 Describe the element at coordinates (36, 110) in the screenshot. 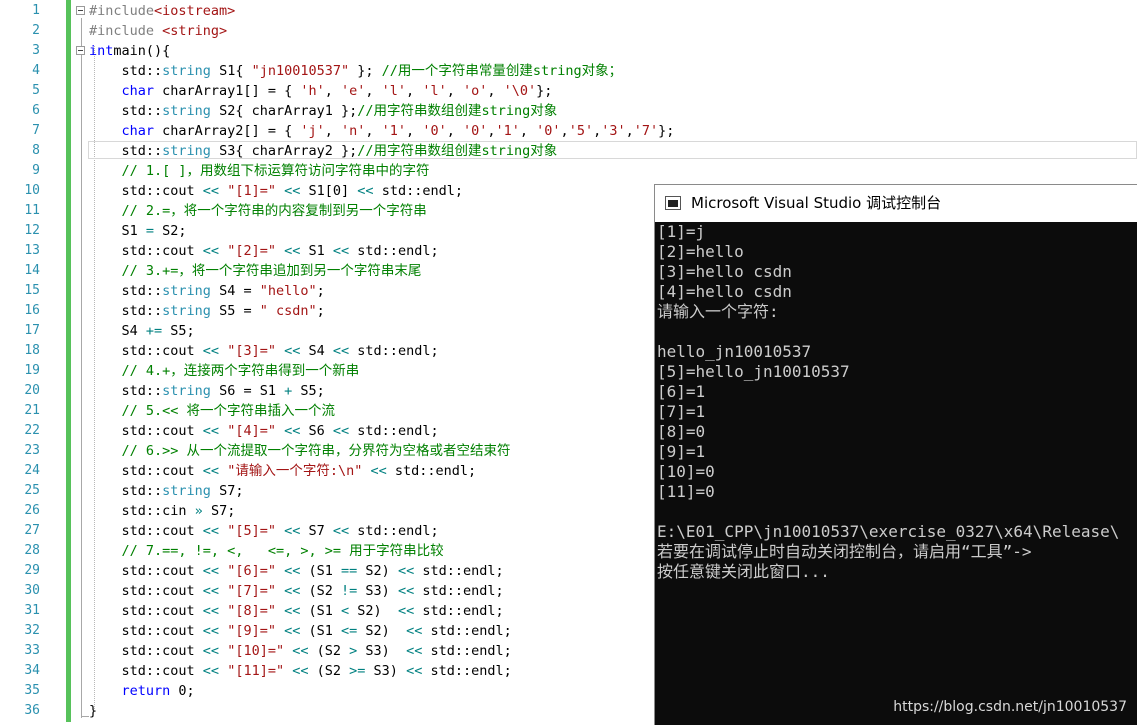

I see `line-number: 6` at that location.